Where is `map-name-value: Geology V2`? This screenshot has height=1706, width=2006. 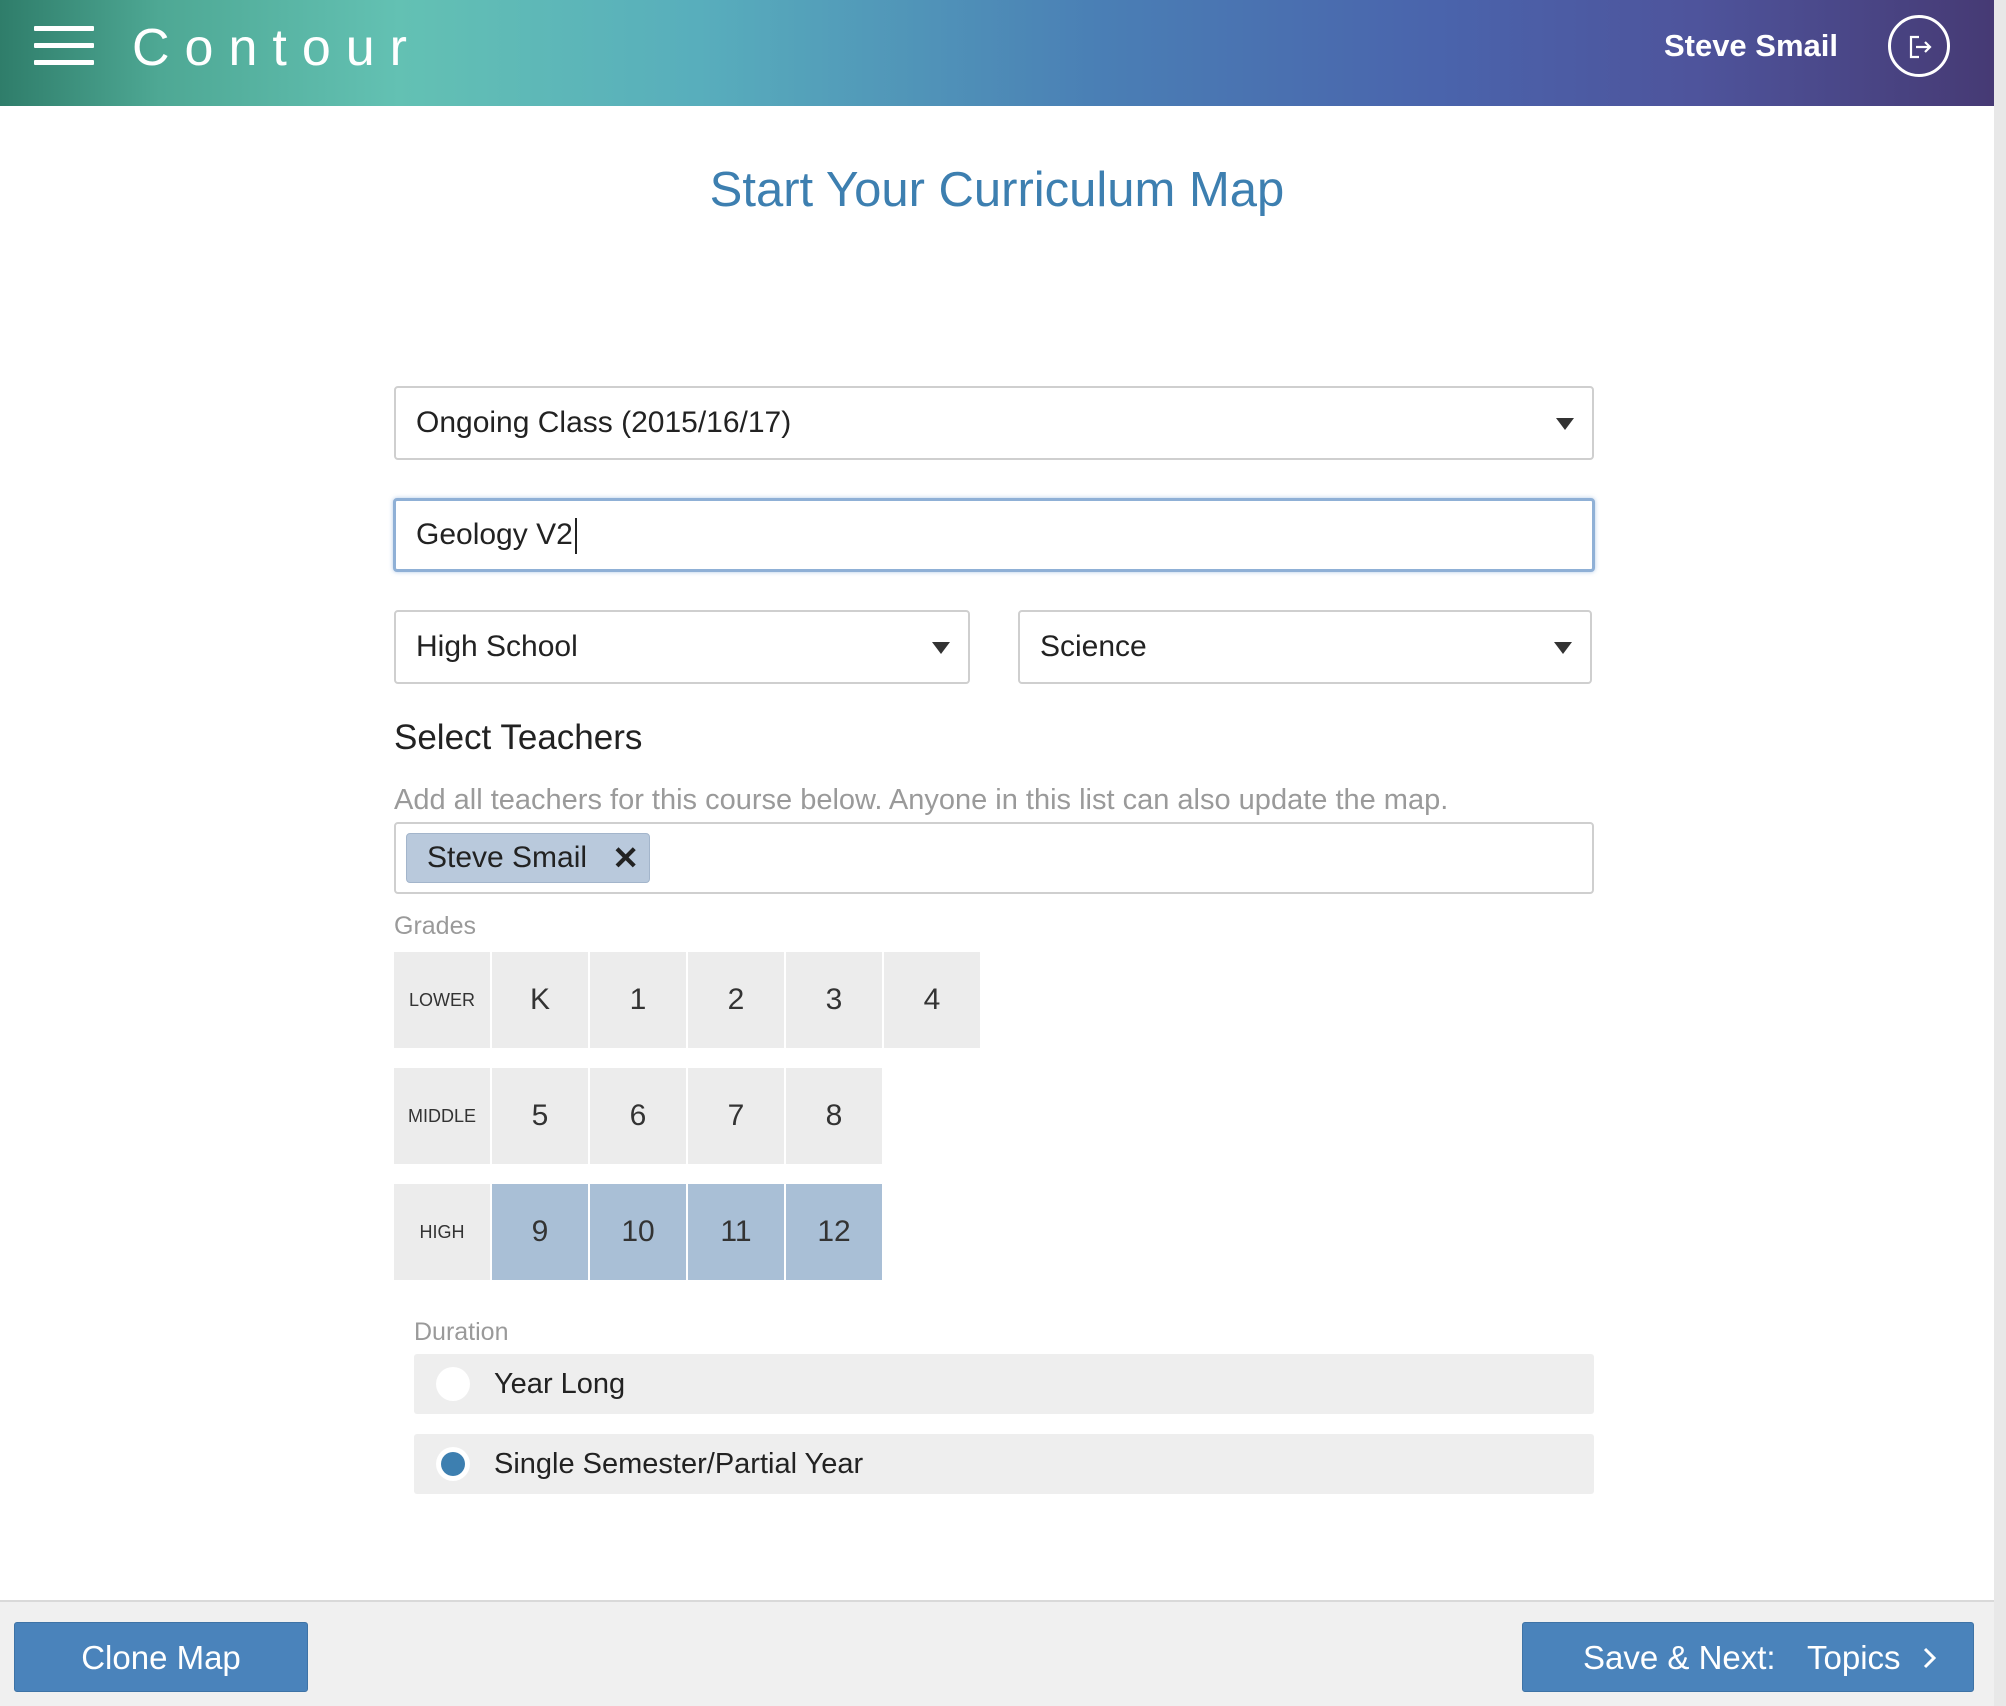
map-name-value: Geology V2 is located at coordinates (494, 534).